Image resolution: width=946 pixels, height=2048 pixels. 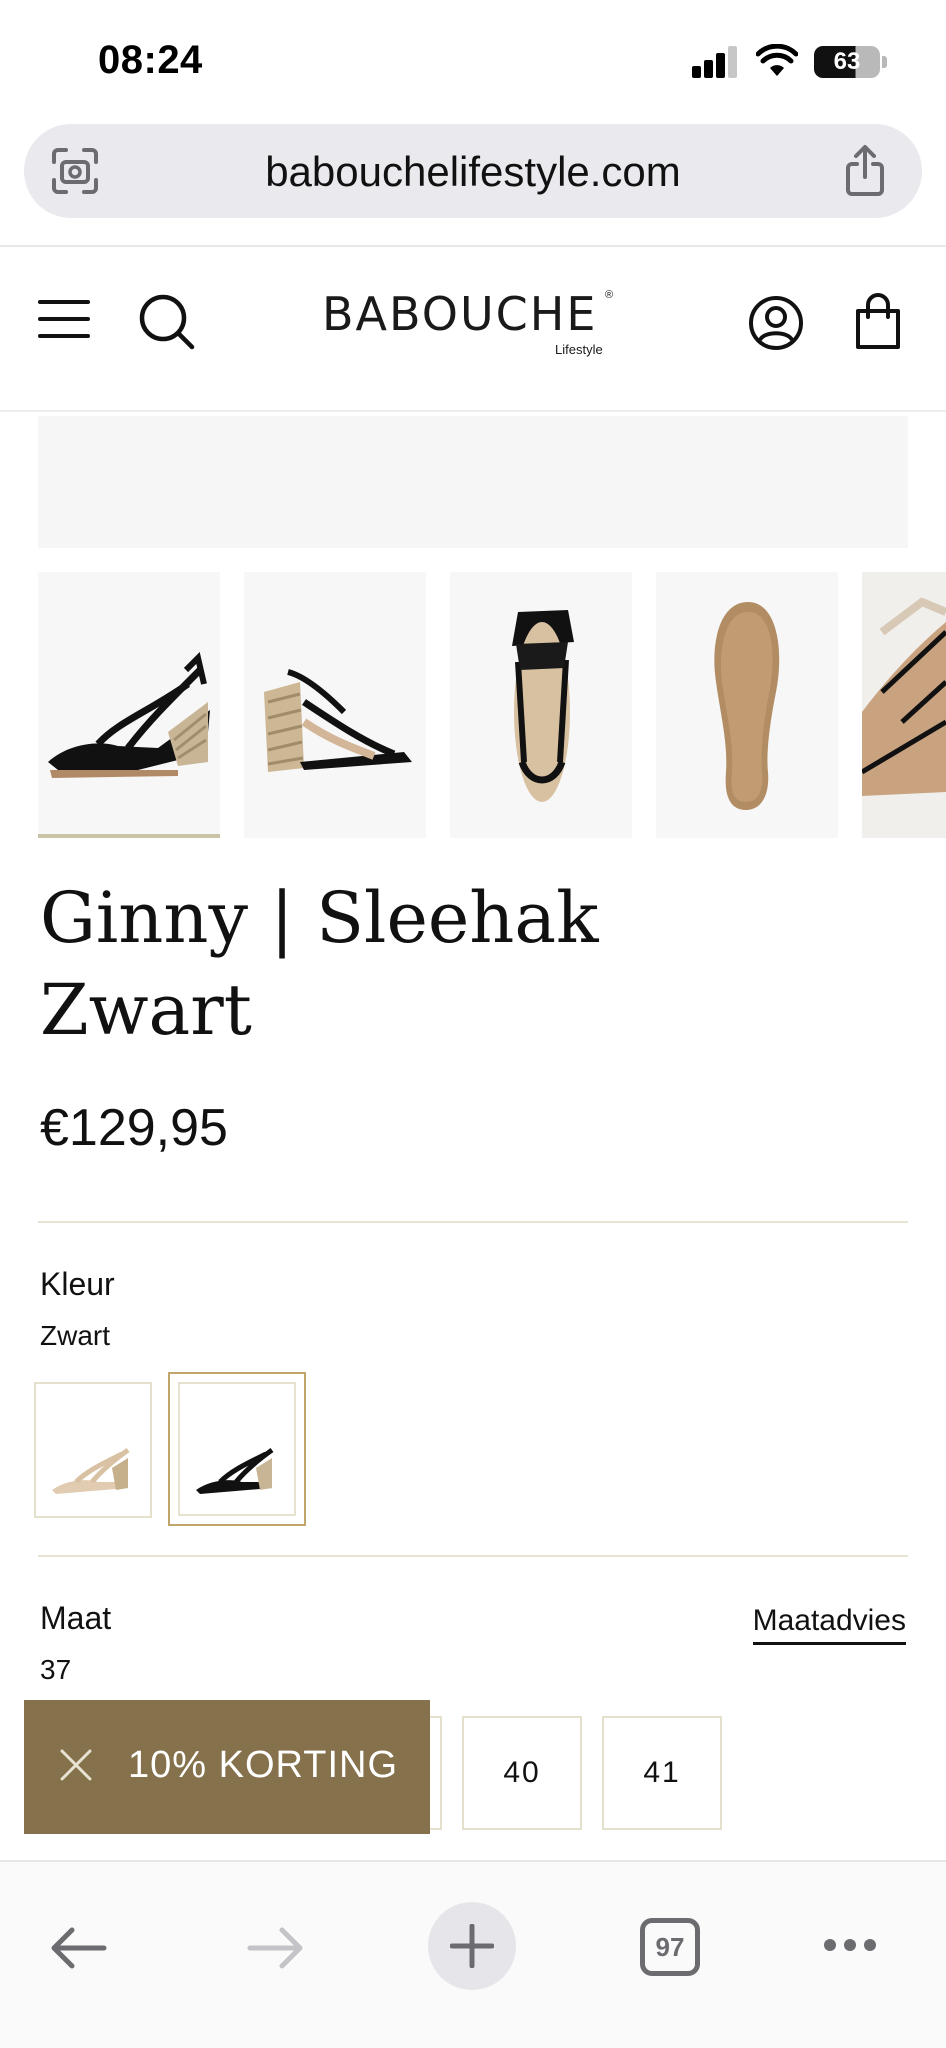 I want to click on hamburger-menu-icon, so click(x=64, y=319).